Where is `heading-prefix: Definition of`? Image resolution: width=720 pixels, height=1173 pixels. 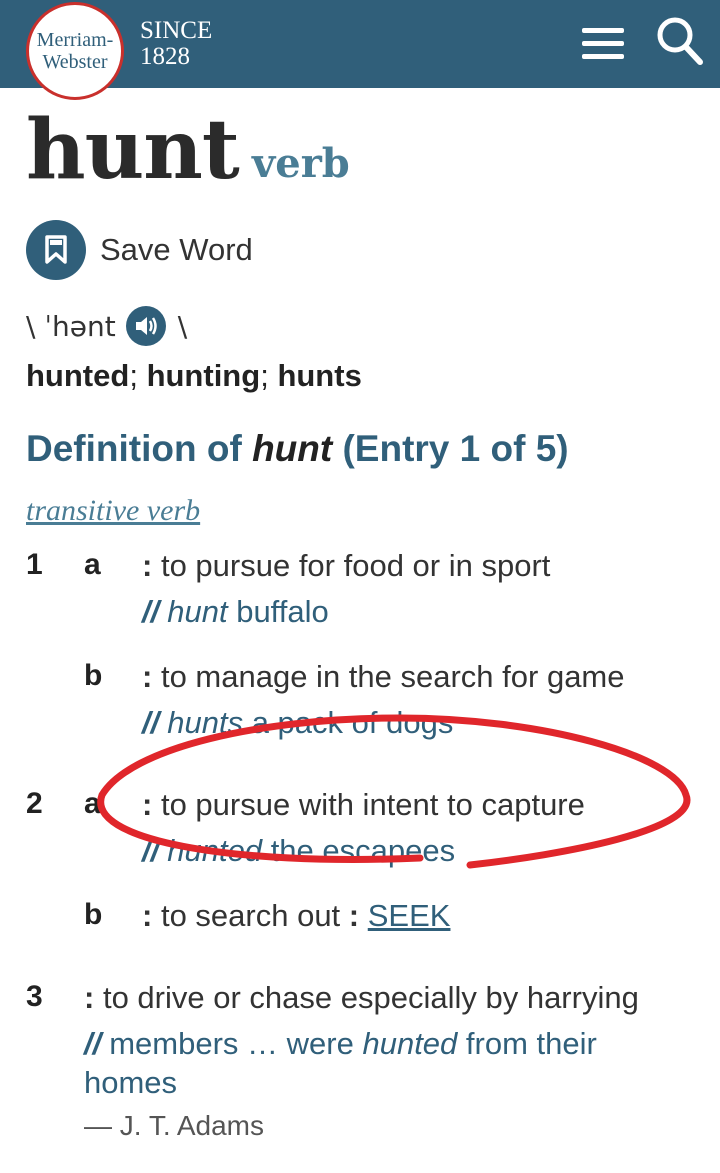
heading-prefix: Definition of is located at coordinates (134, 448).